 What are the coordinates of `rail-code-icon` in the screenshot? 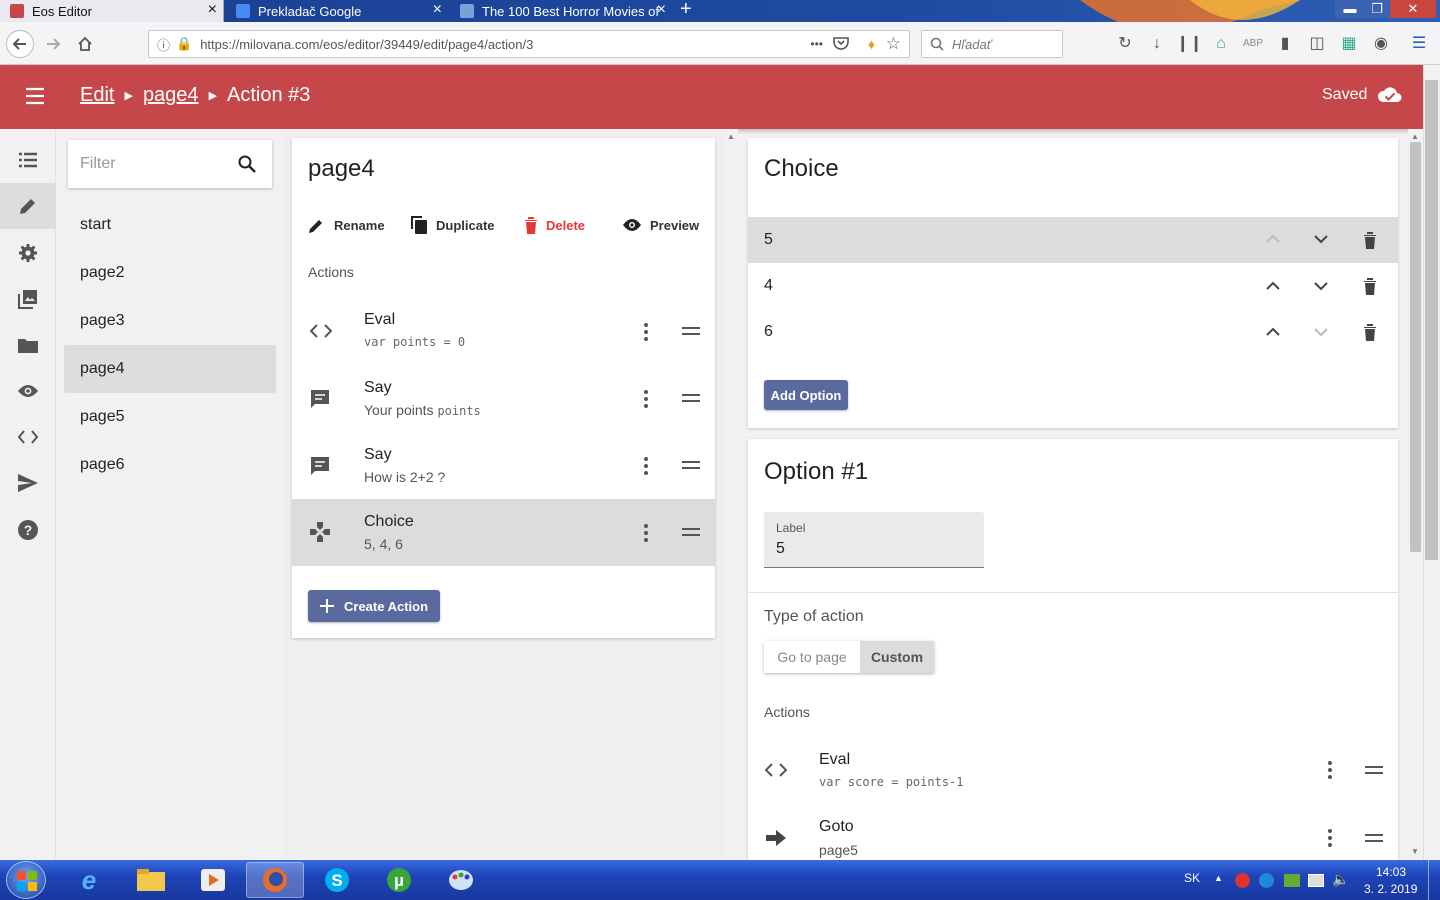 It's located at (28, 437).